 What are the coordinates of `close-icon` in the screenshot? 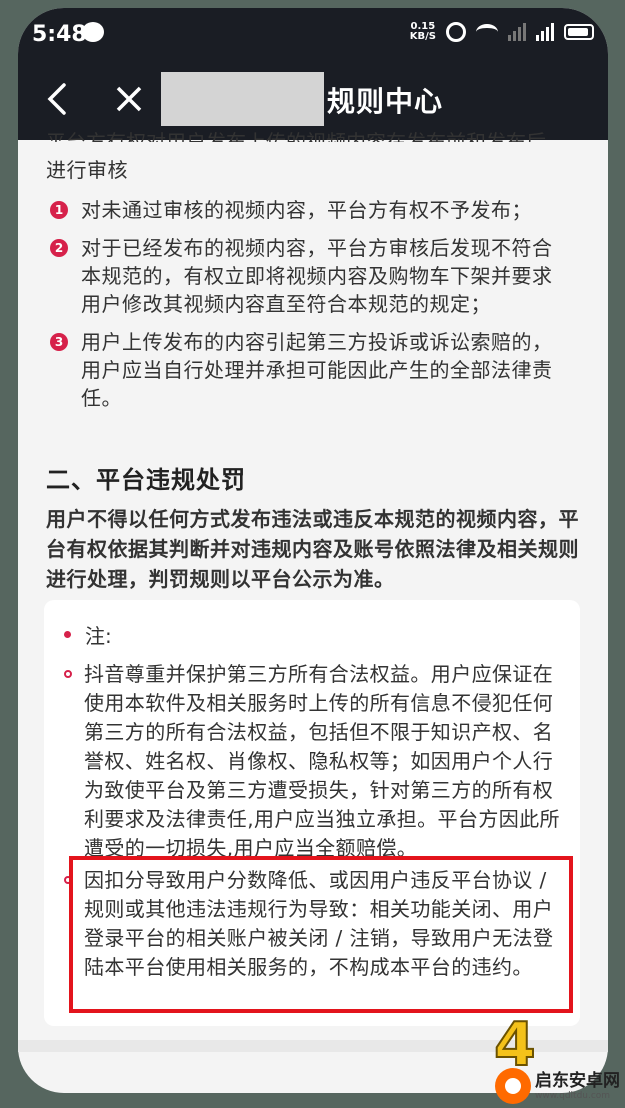 It's located at (129, 99).